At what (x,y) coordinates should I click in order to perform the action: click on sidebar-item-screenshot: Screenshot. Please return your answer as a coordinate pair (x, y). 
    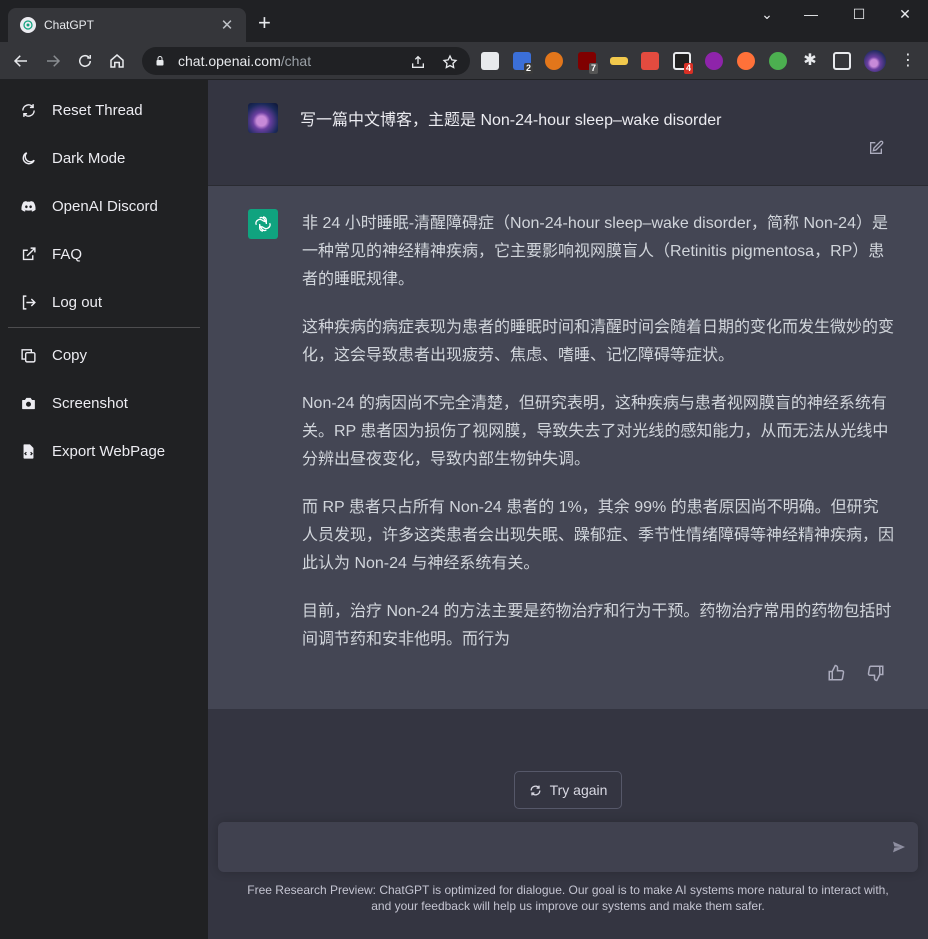
    Looking at the image, I should click on (104, 403).